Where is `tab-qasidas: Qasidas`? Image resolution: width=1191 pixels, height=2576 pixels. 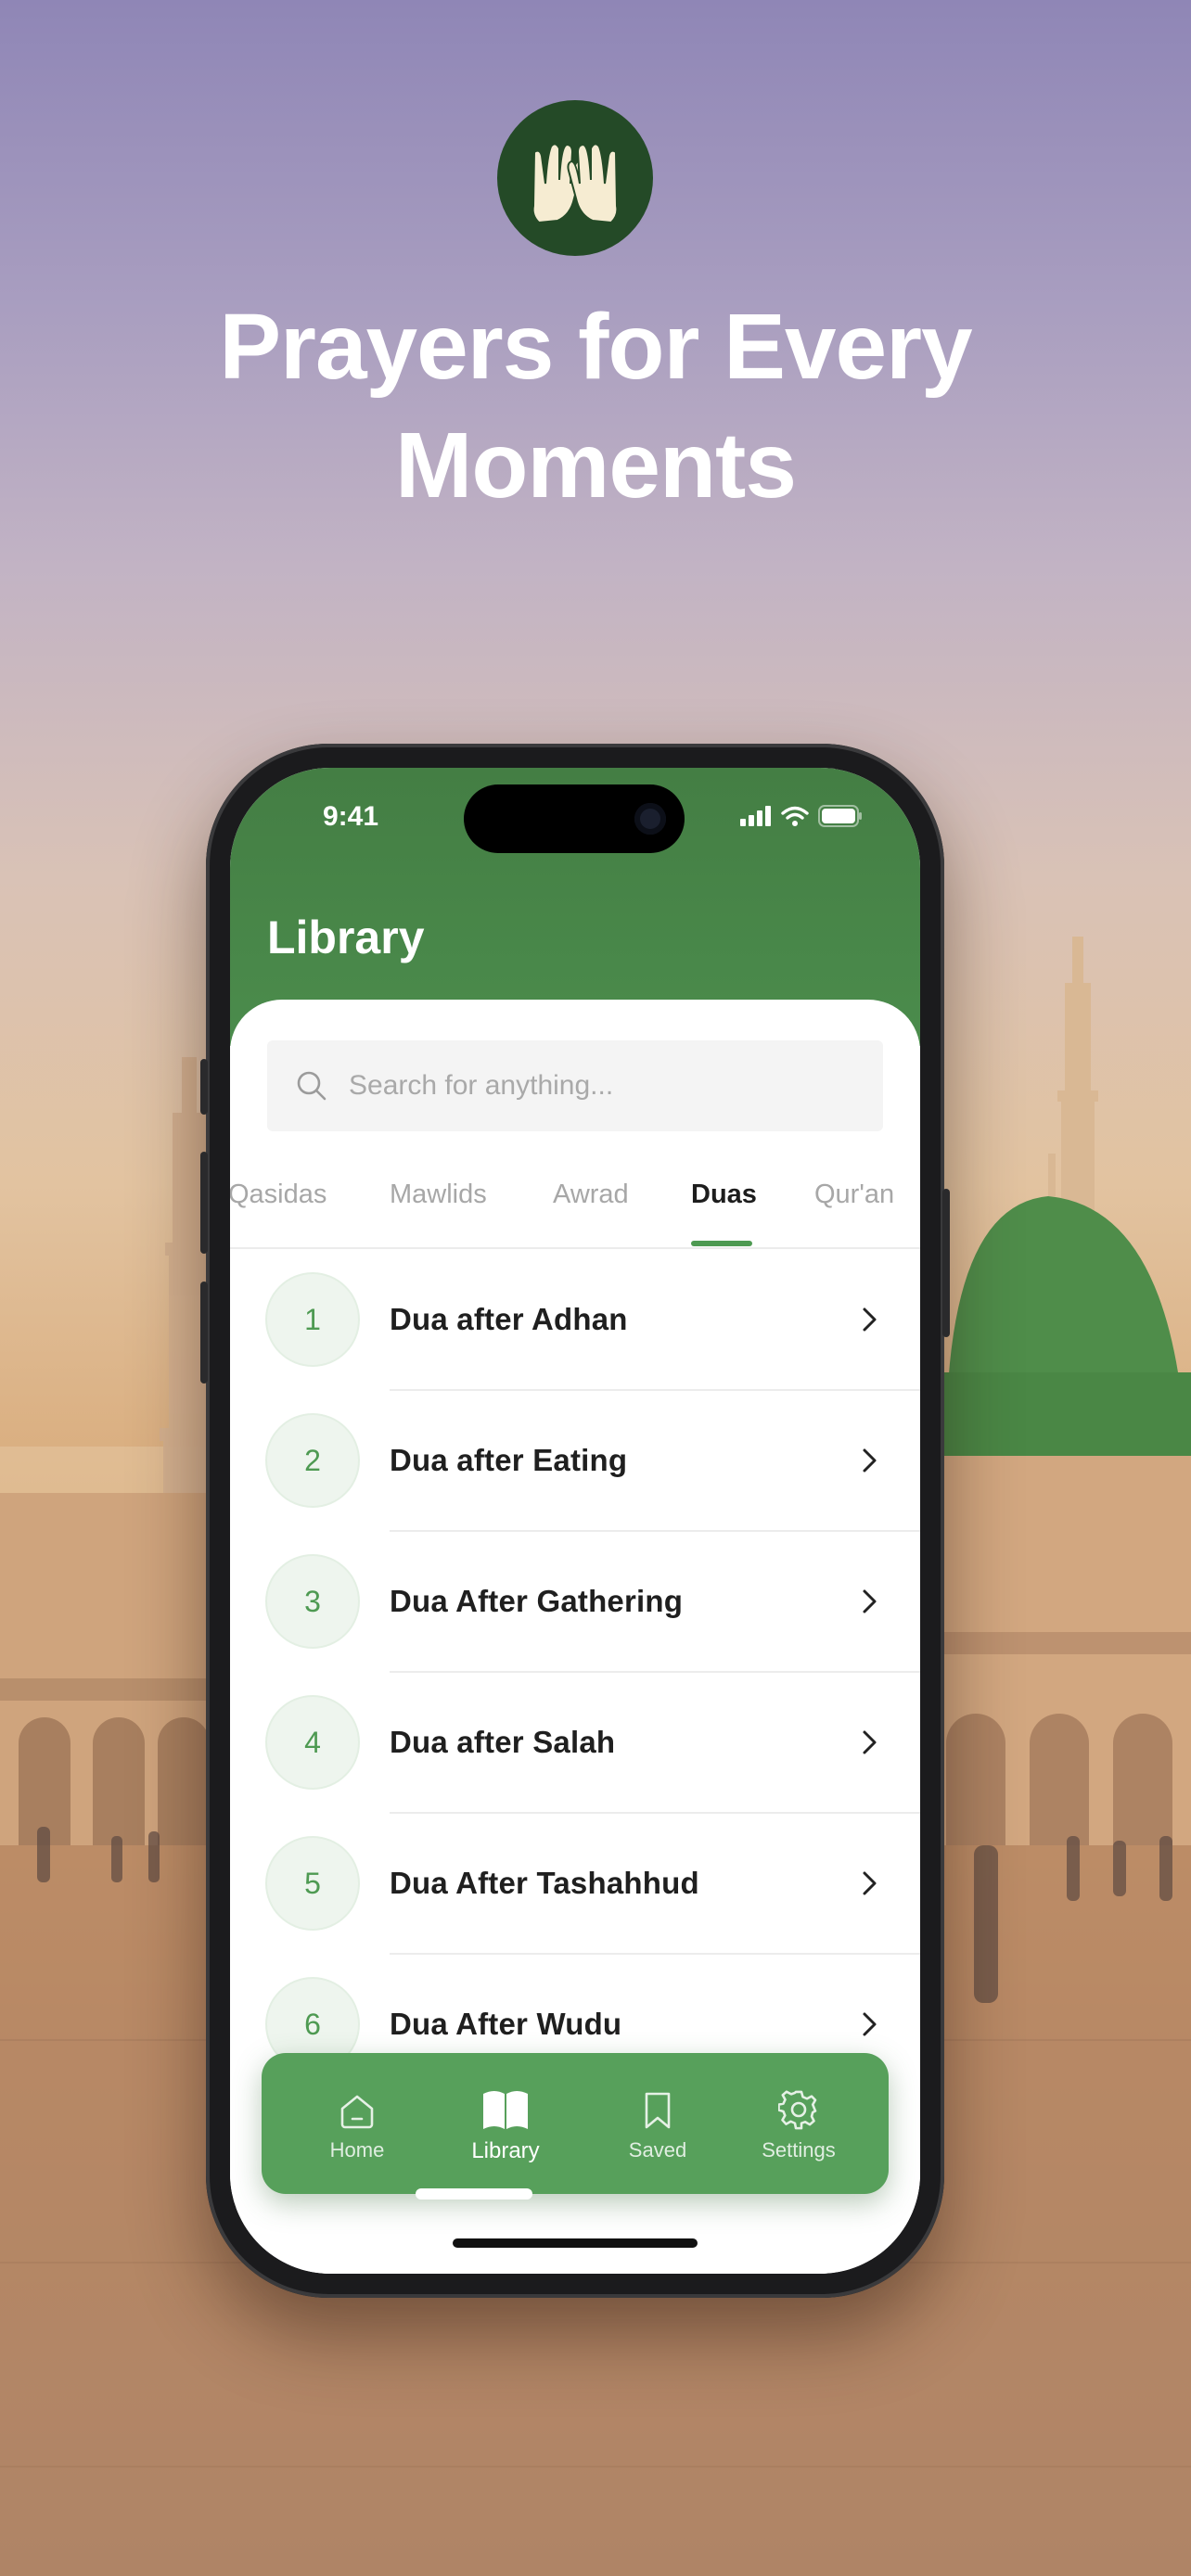
tab-qasidas: Qasidas is located at coordinates (278, 1195).